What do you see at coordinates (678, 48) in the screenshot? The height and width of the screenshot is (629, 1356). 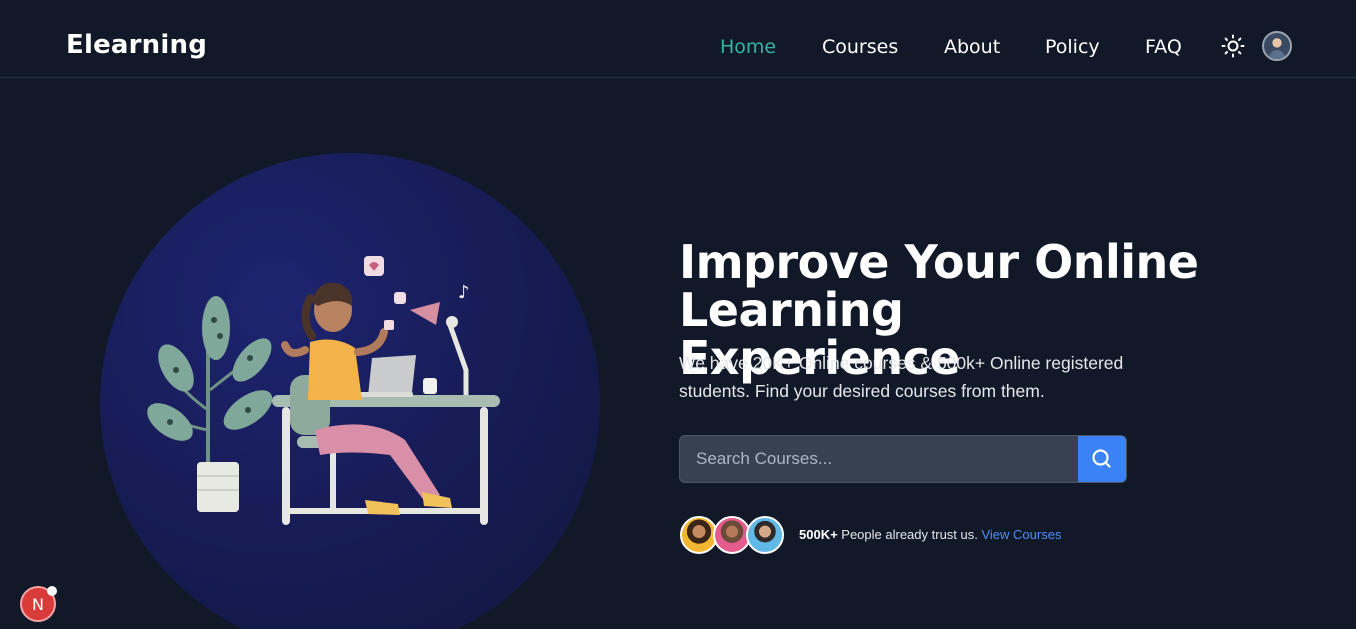 I see `main-nav: Home Courses About Policy FAQ` at bounding box center [678, 48].